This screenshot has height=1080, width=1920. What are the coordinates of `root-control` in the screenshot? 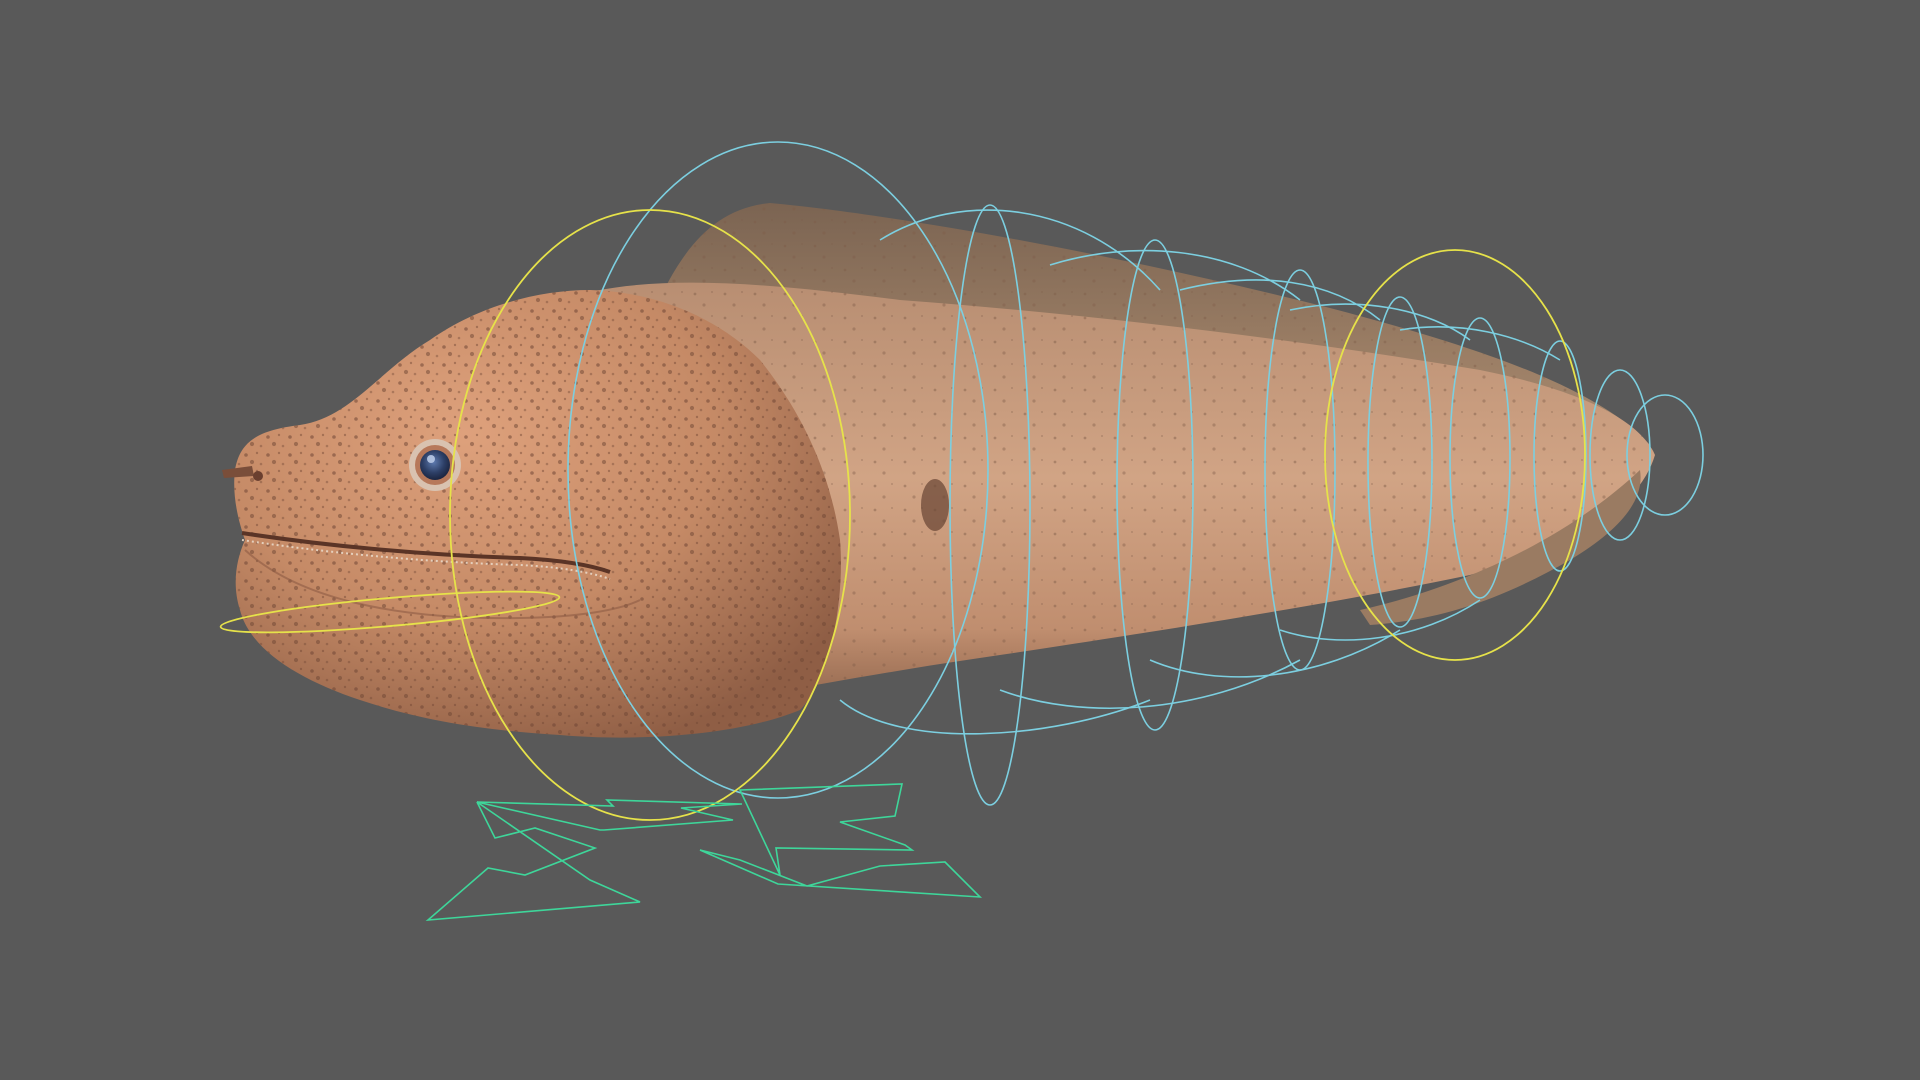 It's located at (704, 852).